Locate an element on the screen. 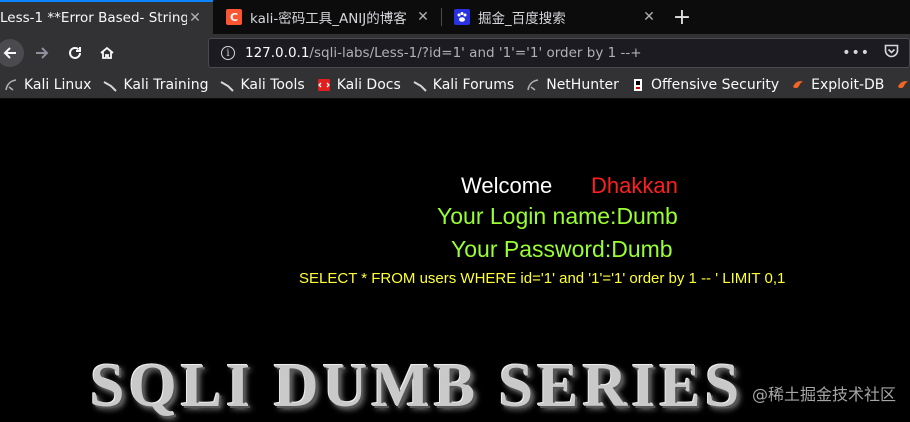  url-host: 127.0.0.1 is located at coordinates (277, 53).